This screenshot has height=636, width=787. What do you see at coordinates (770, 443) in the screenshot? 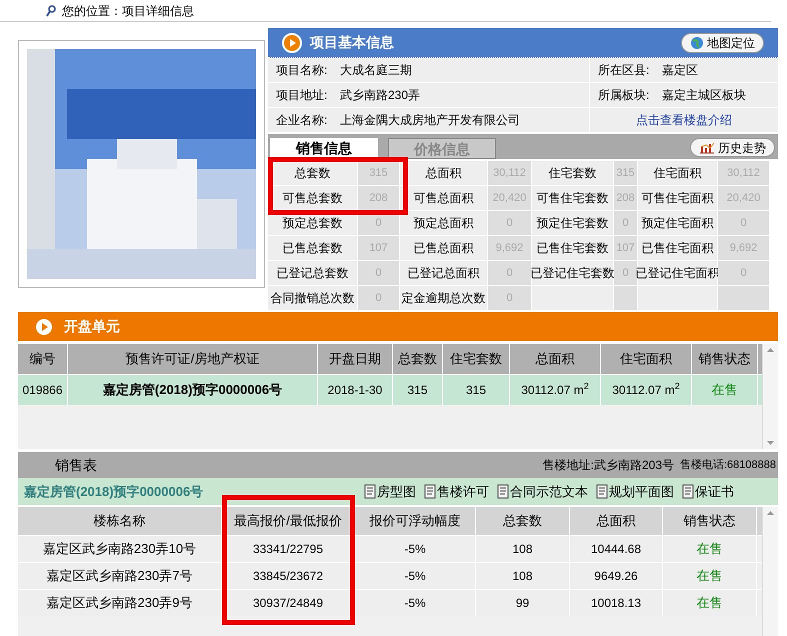
I see `scroll-down-icon` at bounding box center [770, 443].